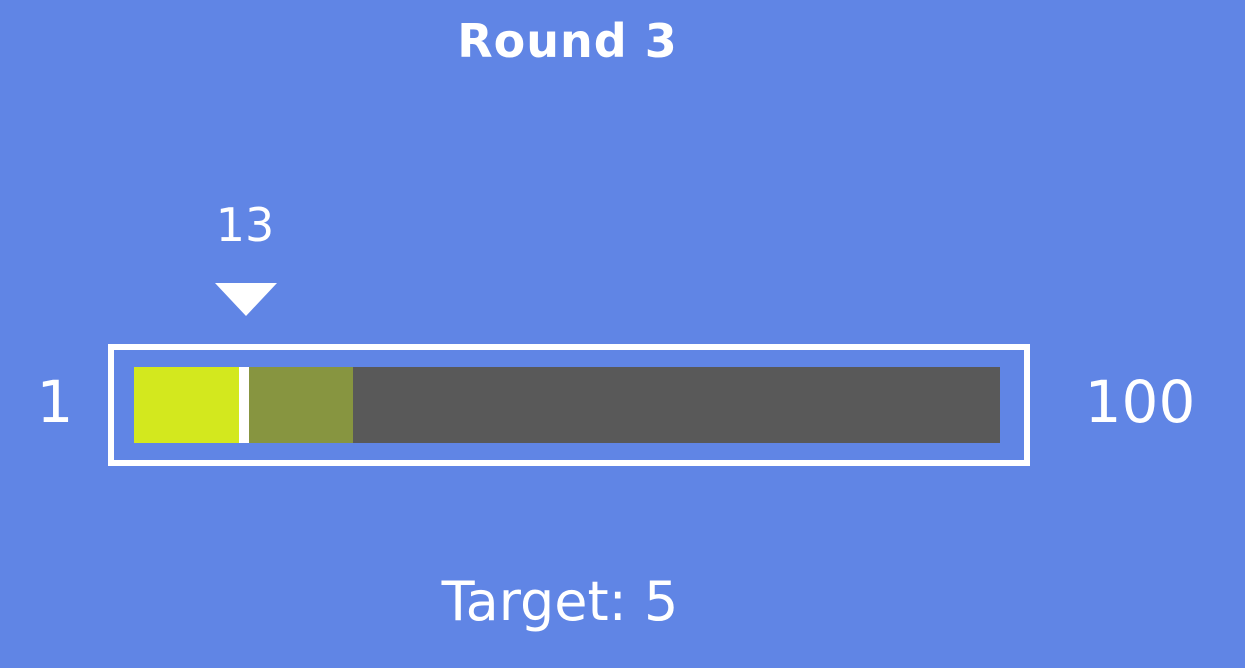  I want to click on range-max-label: 100, so click(1140, 402).